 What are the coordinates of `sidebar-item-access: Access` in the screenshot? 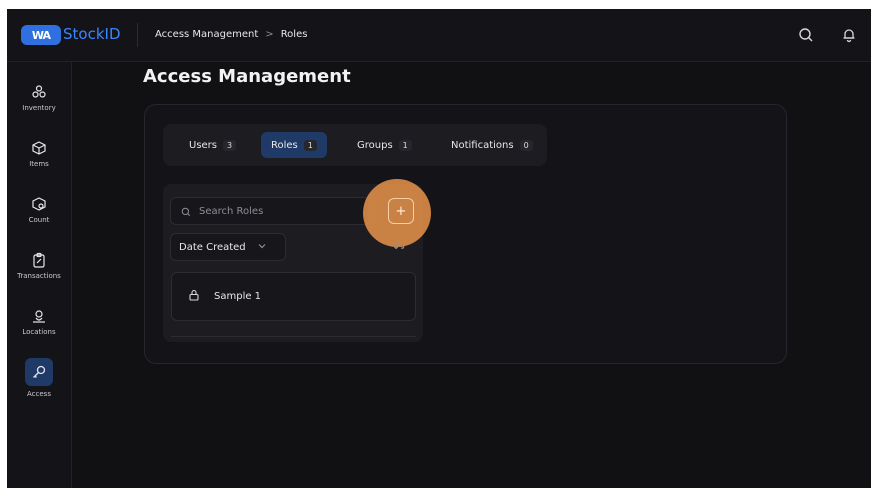 It's located at (39, 382).